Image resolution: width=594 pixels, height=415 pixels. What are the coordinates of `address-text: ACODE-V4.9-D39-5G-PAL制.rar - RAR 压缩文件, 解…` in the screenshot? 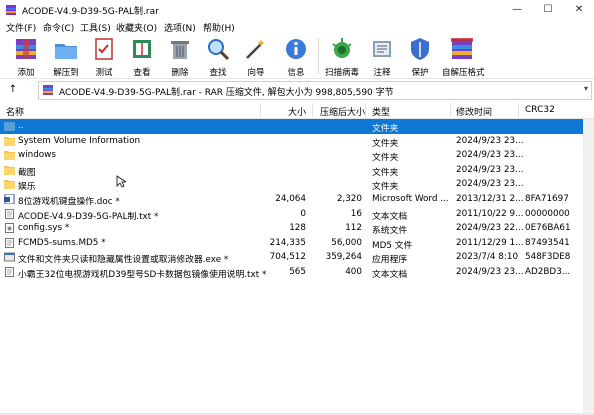 It's located at (226, 93).